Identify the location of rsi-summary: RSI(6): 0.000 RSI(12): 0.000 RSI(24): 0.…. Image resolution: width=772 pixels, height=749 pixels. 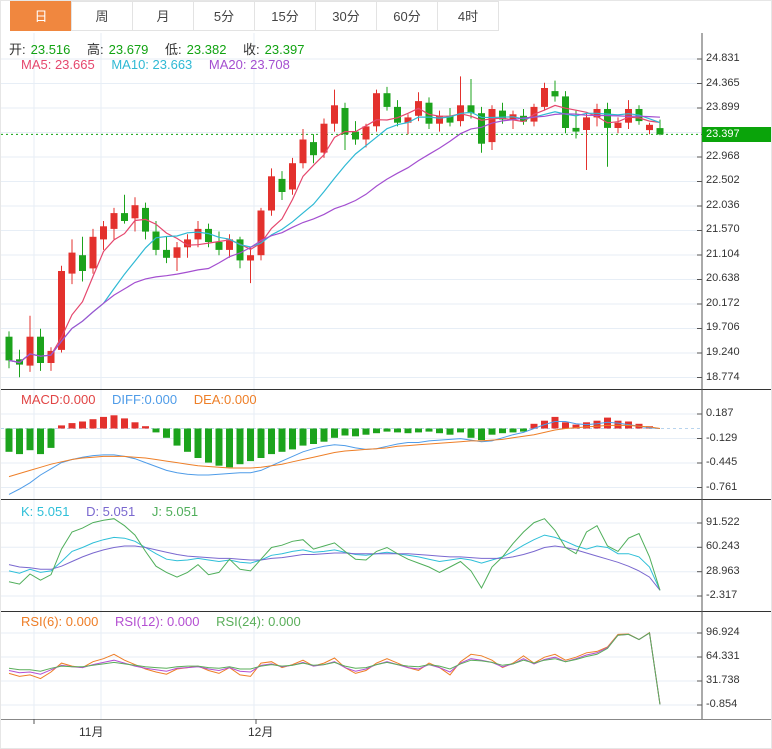
(163, 621).